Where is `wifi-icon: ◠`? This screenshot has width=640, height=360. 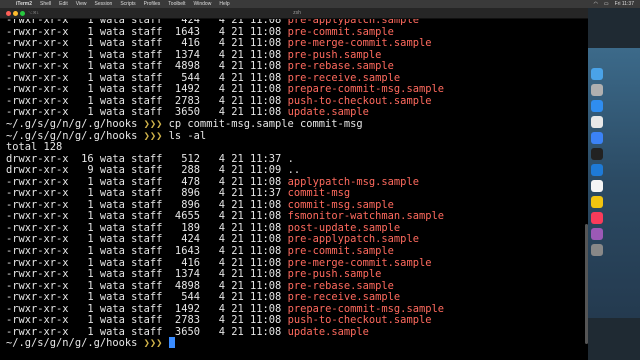
wifi-icon: ◠ is located at coordinates (596, 4).